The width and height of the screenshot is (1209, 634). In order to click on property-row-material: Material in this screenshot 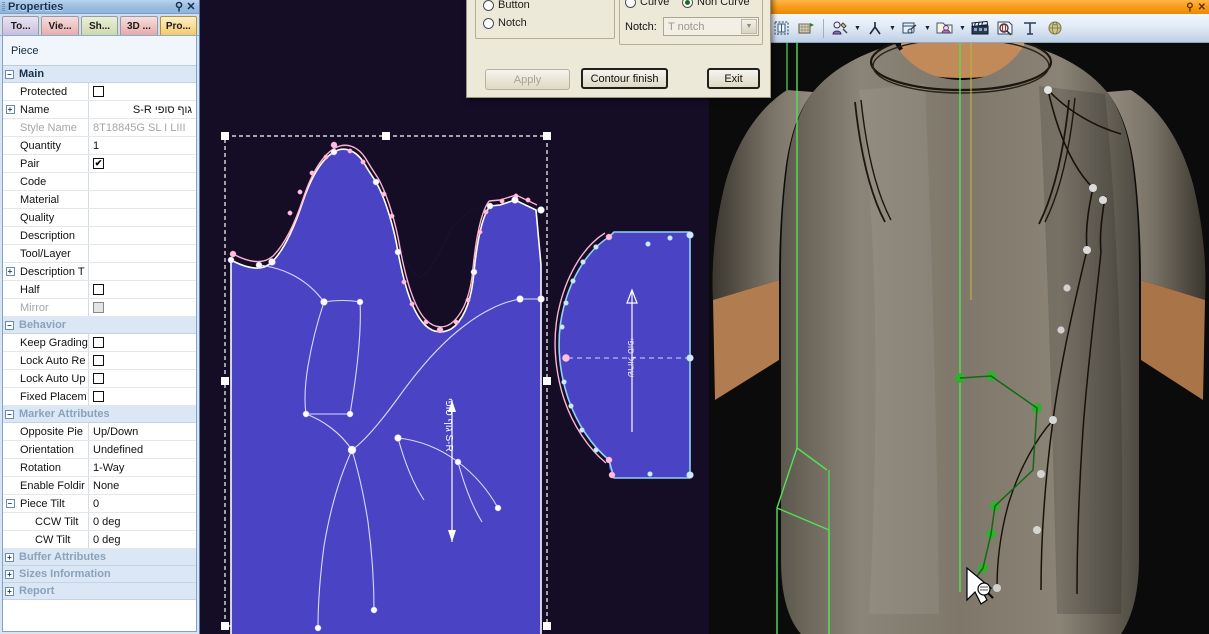, I will do `click(99, 200)`.